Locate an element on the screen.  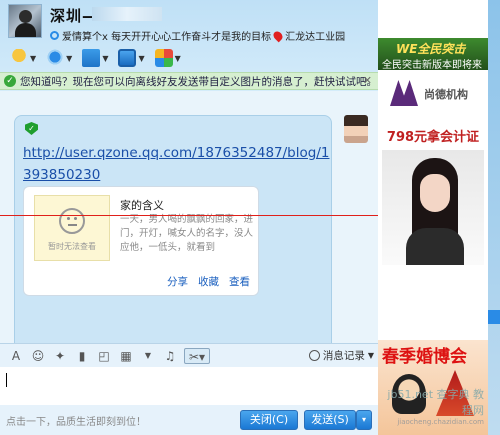
favorite-link: 收藏 is located at coordinates (208, 281).